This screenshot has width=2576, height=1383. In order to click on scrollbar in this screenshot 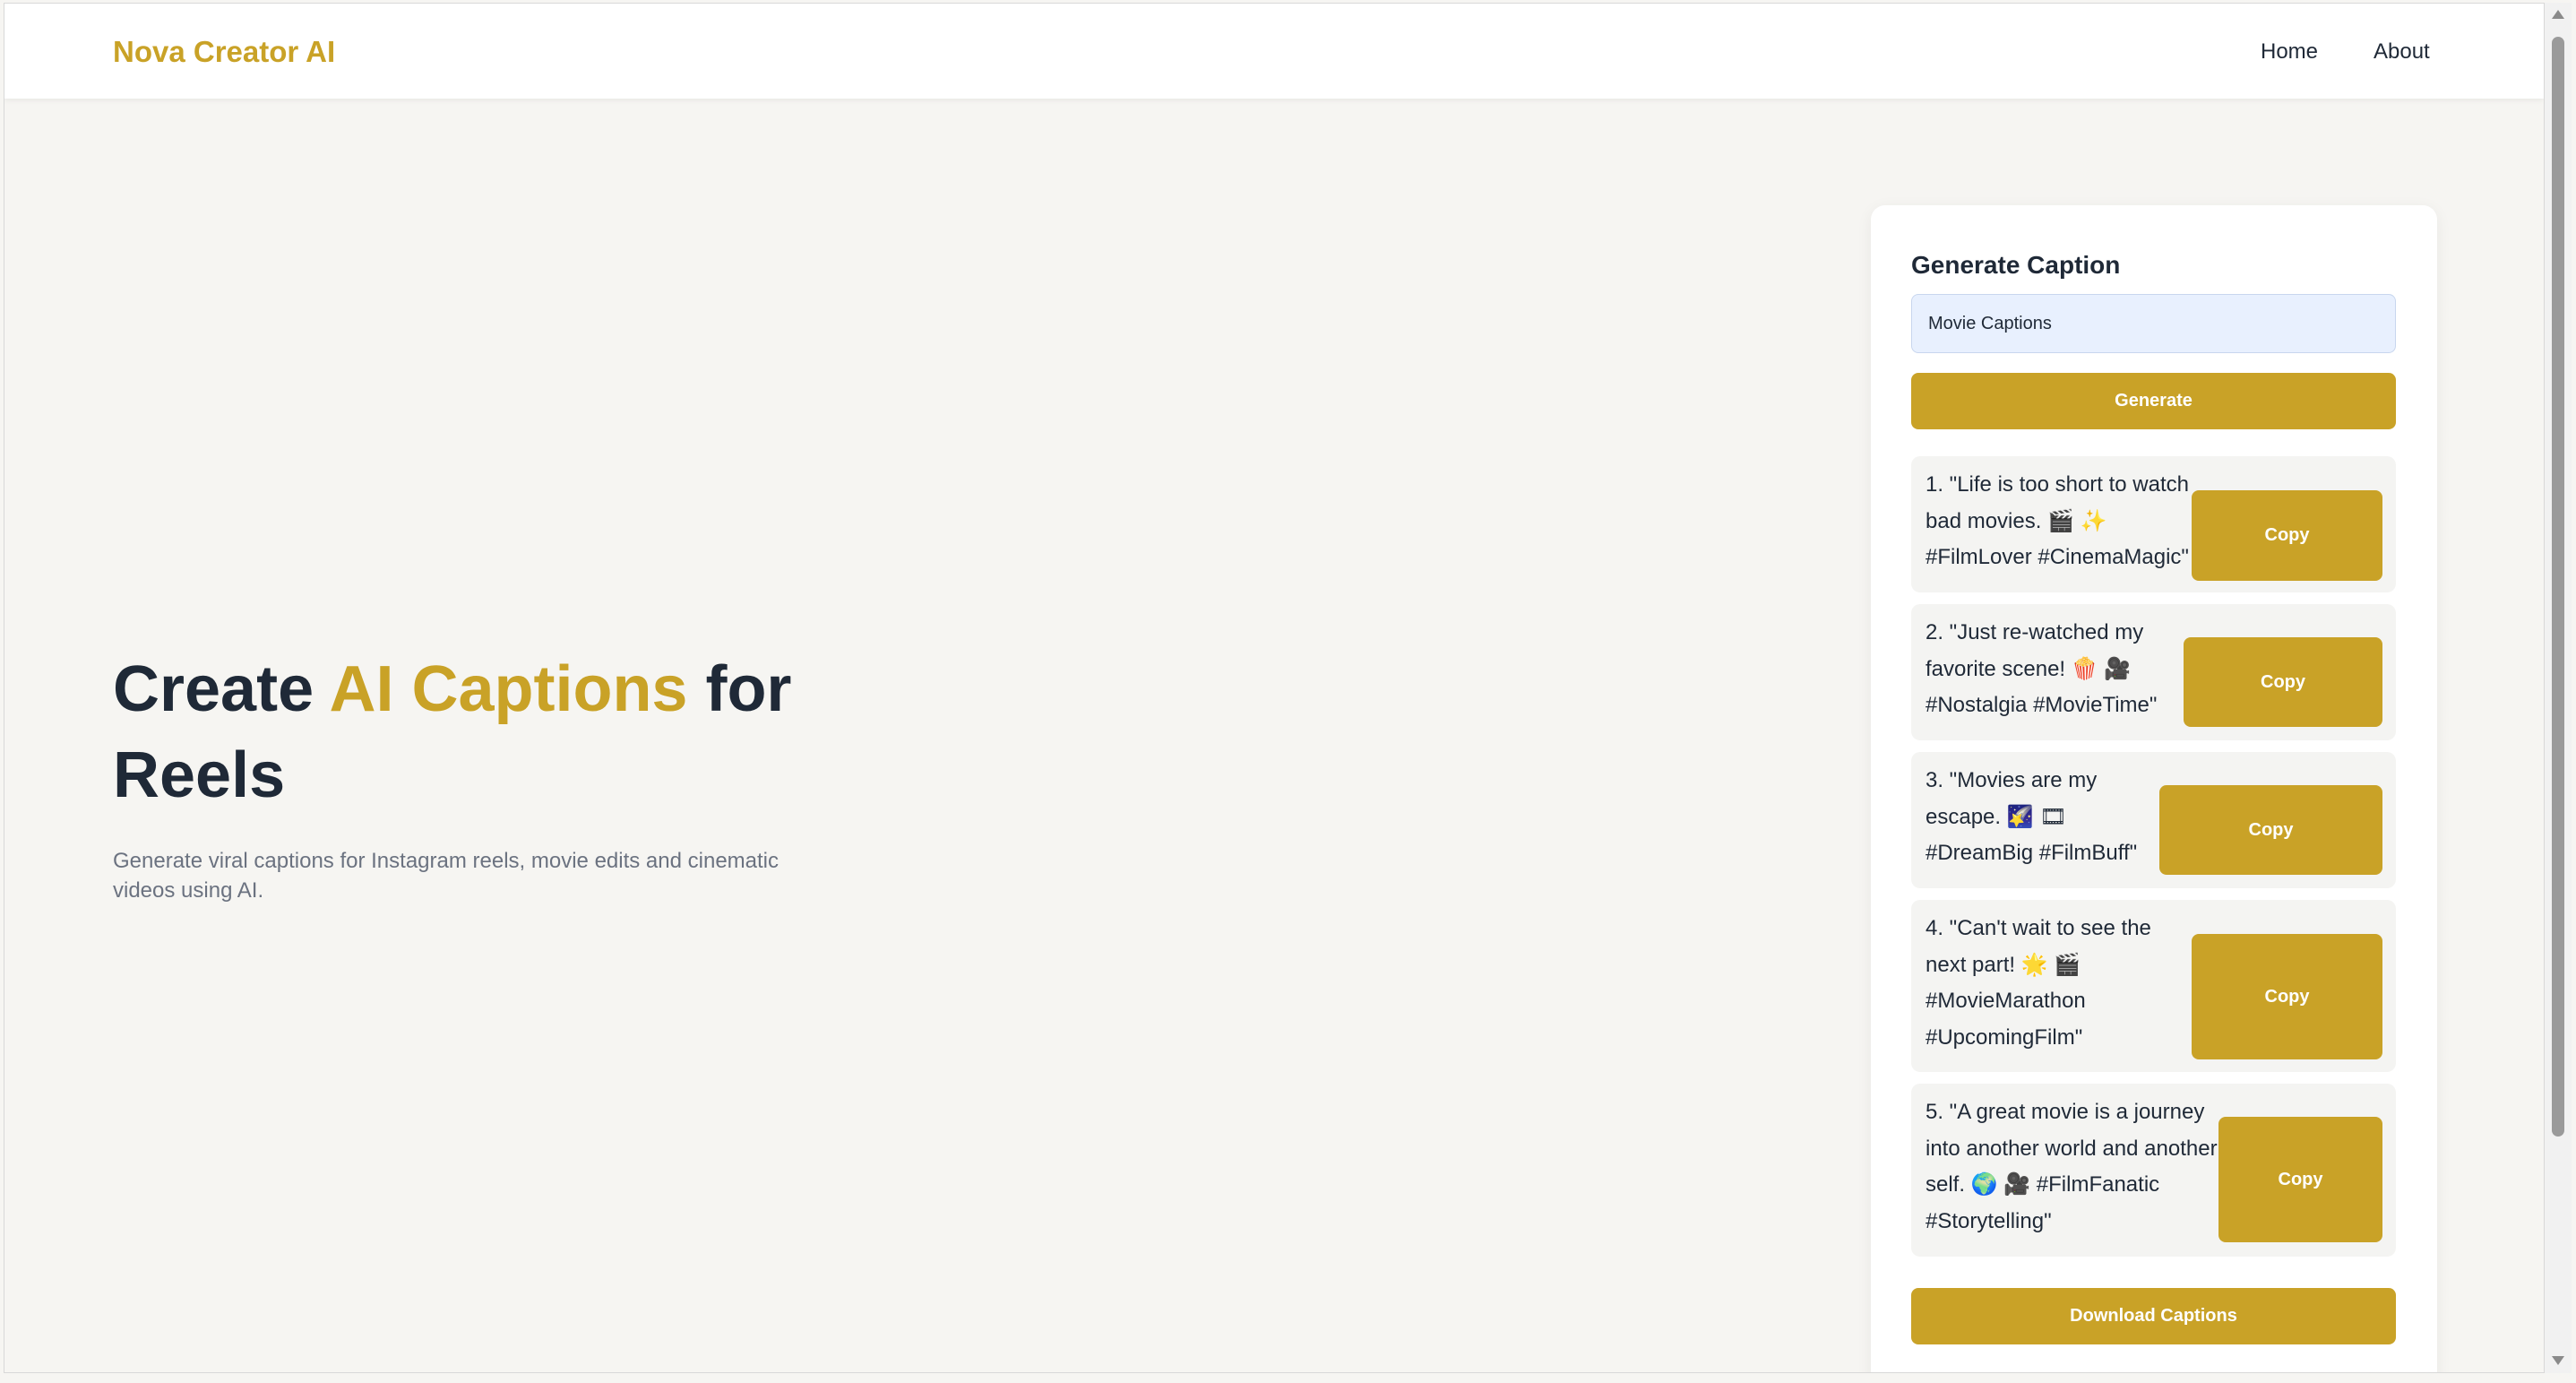, I will do `click(2558, 688)`.